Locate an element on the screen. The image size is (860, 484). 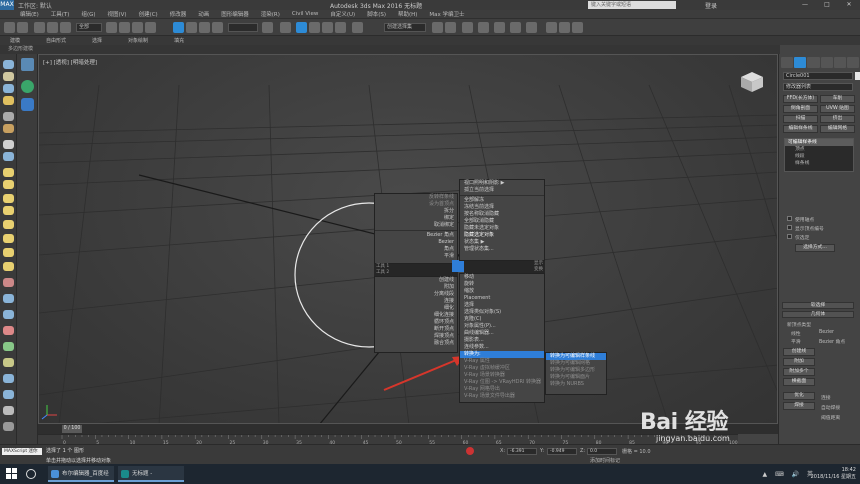
quad-item: 视口照明和阴影 ▶ is located at coordinates (502, 183).